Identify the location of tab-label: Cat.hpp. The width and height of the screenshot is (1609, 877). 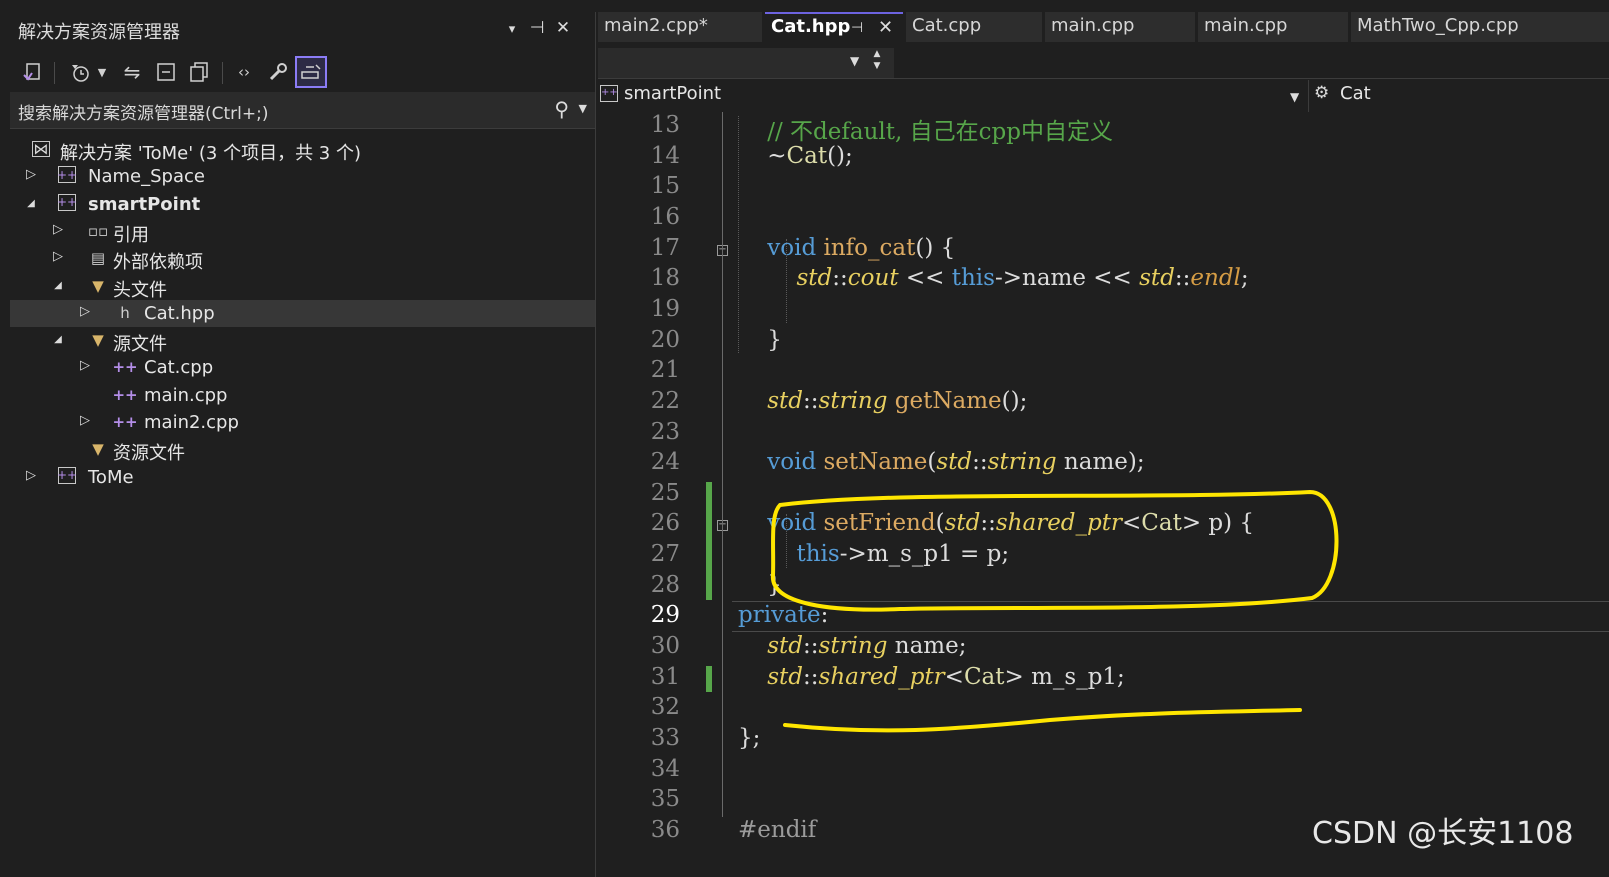
(811, 26).